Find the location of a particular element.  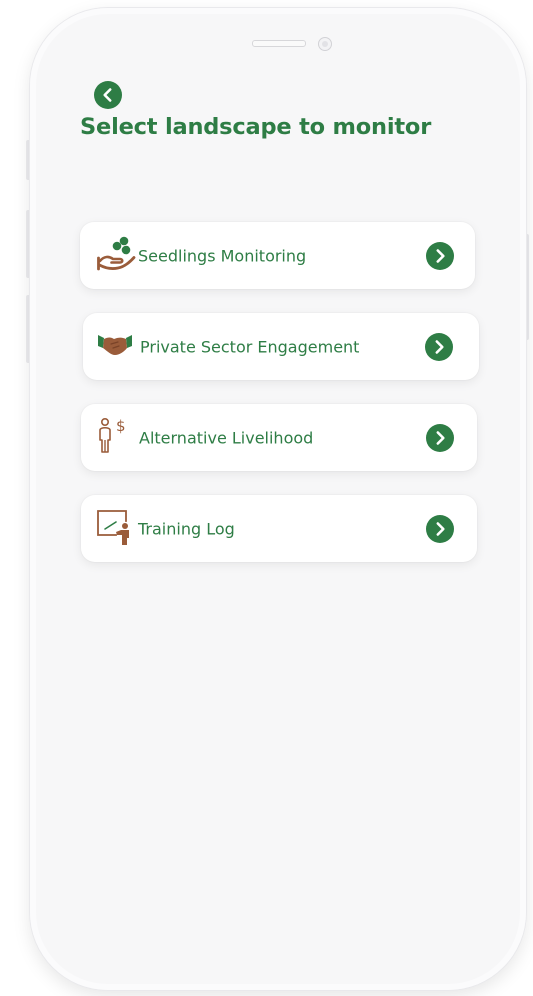

menu-item-private-sector-engagement: Private Sector Engagement is located at coordinates (281, 346).